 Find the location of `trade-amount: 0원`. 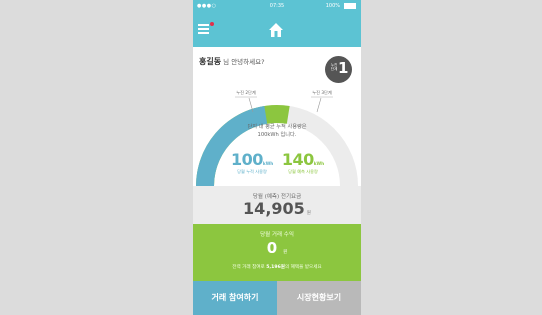

trade-amount: 0원 is located at coordinates (277, 248).